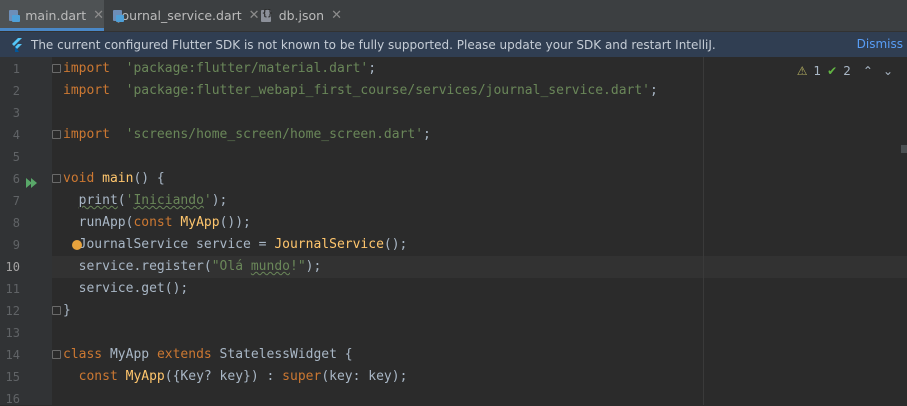 The image size is (907, 406). I want to click on ok-count: 2, so click(847, 71).